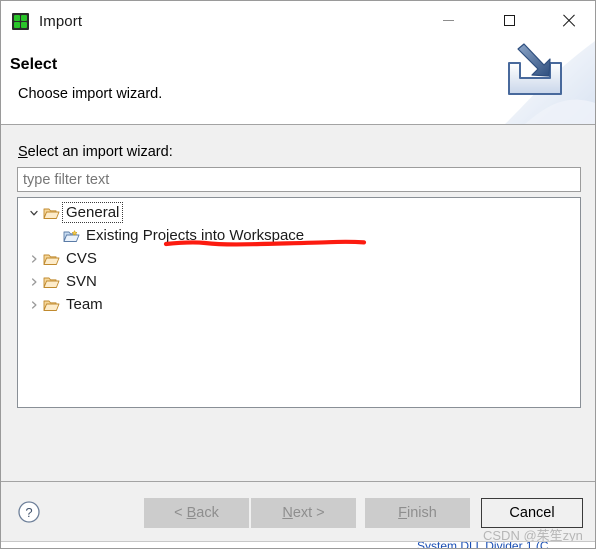 This screenshot has height=549, width=596. I want to click on import-tray-arrow-icon, so click(541, 82).